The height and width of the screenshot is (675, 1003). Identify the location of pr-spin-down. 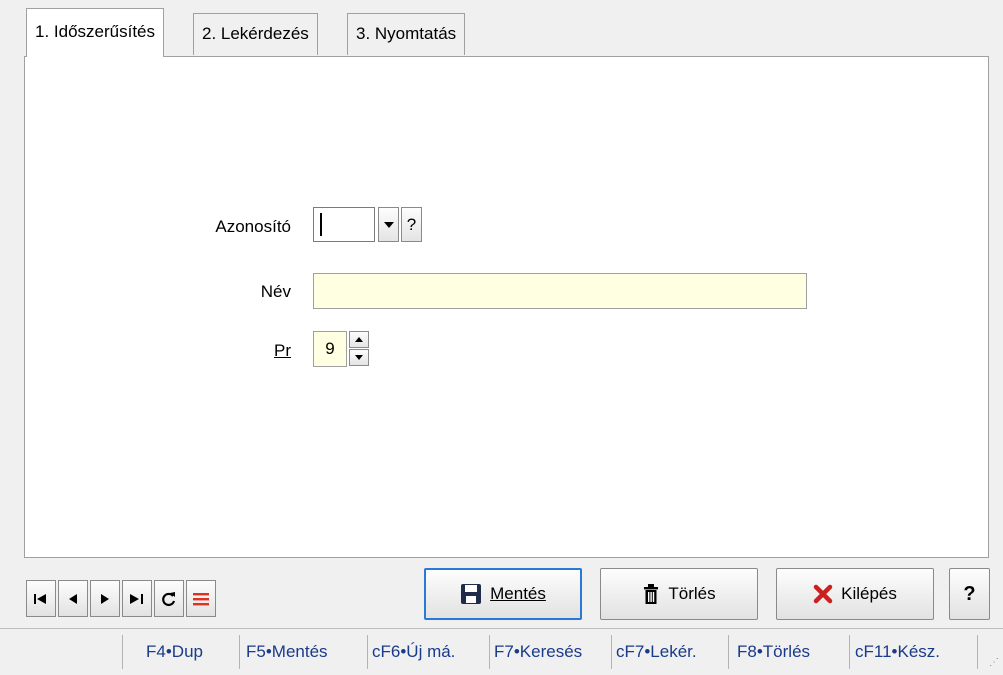
(359, 357).